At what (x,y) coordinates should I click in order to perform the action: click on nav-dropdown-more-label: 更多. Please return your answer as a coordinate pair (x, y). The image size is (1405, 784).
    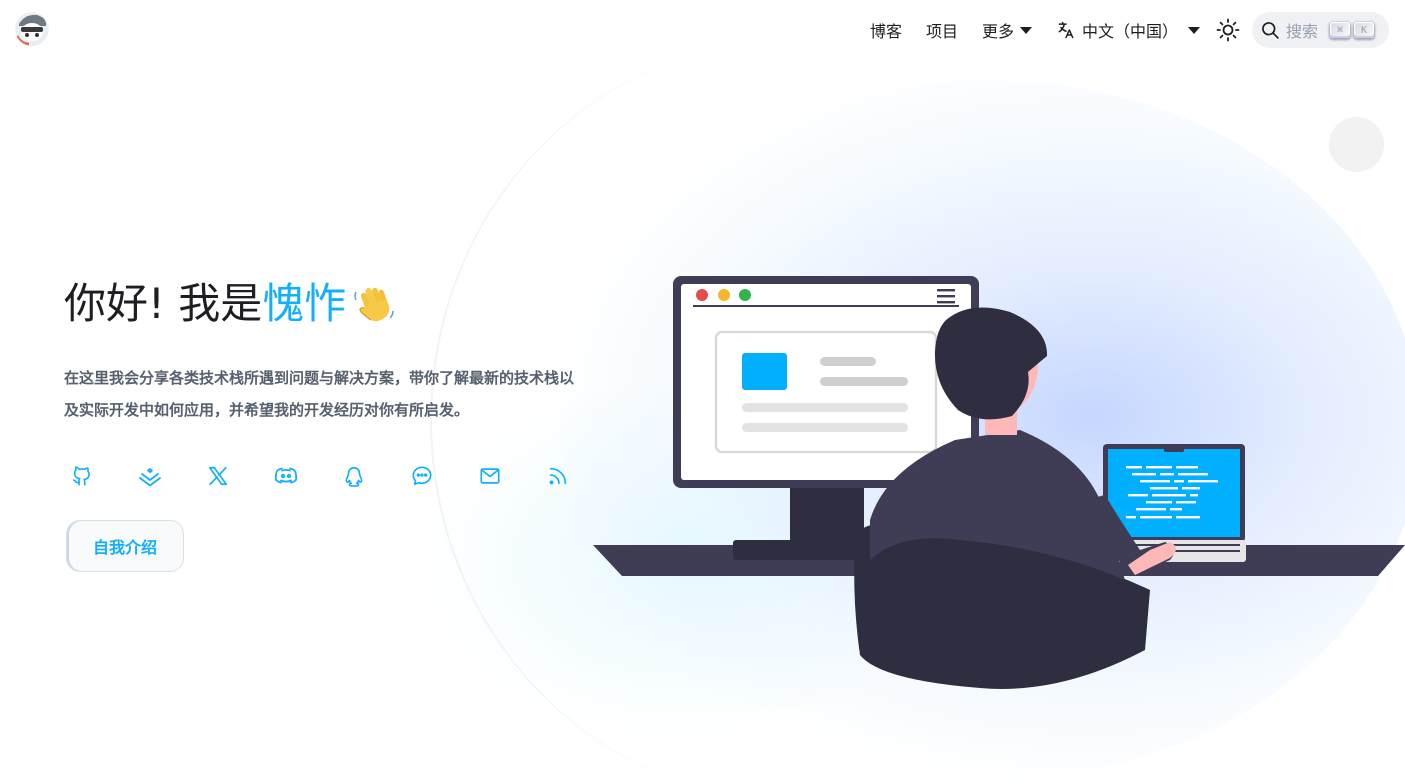
    Looking at the image, I should click on (997, 31).